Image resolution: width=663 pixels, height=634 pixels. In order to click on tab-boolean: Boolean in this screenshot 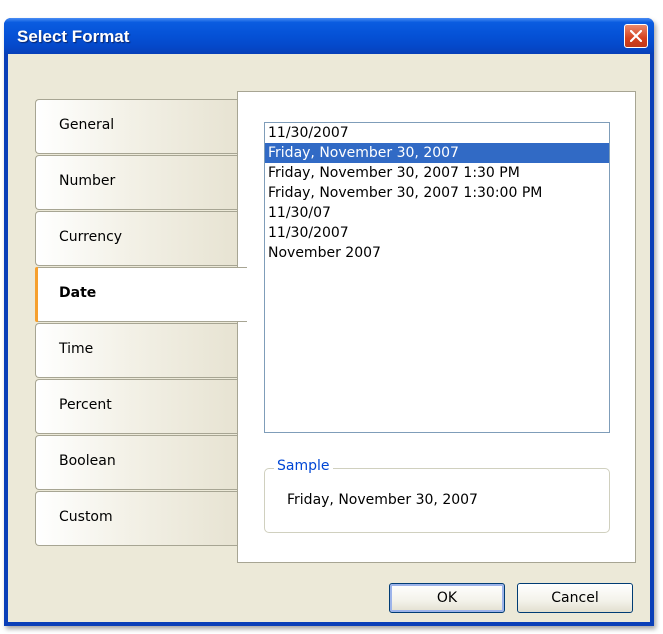, I will do `click(136, 462)`.